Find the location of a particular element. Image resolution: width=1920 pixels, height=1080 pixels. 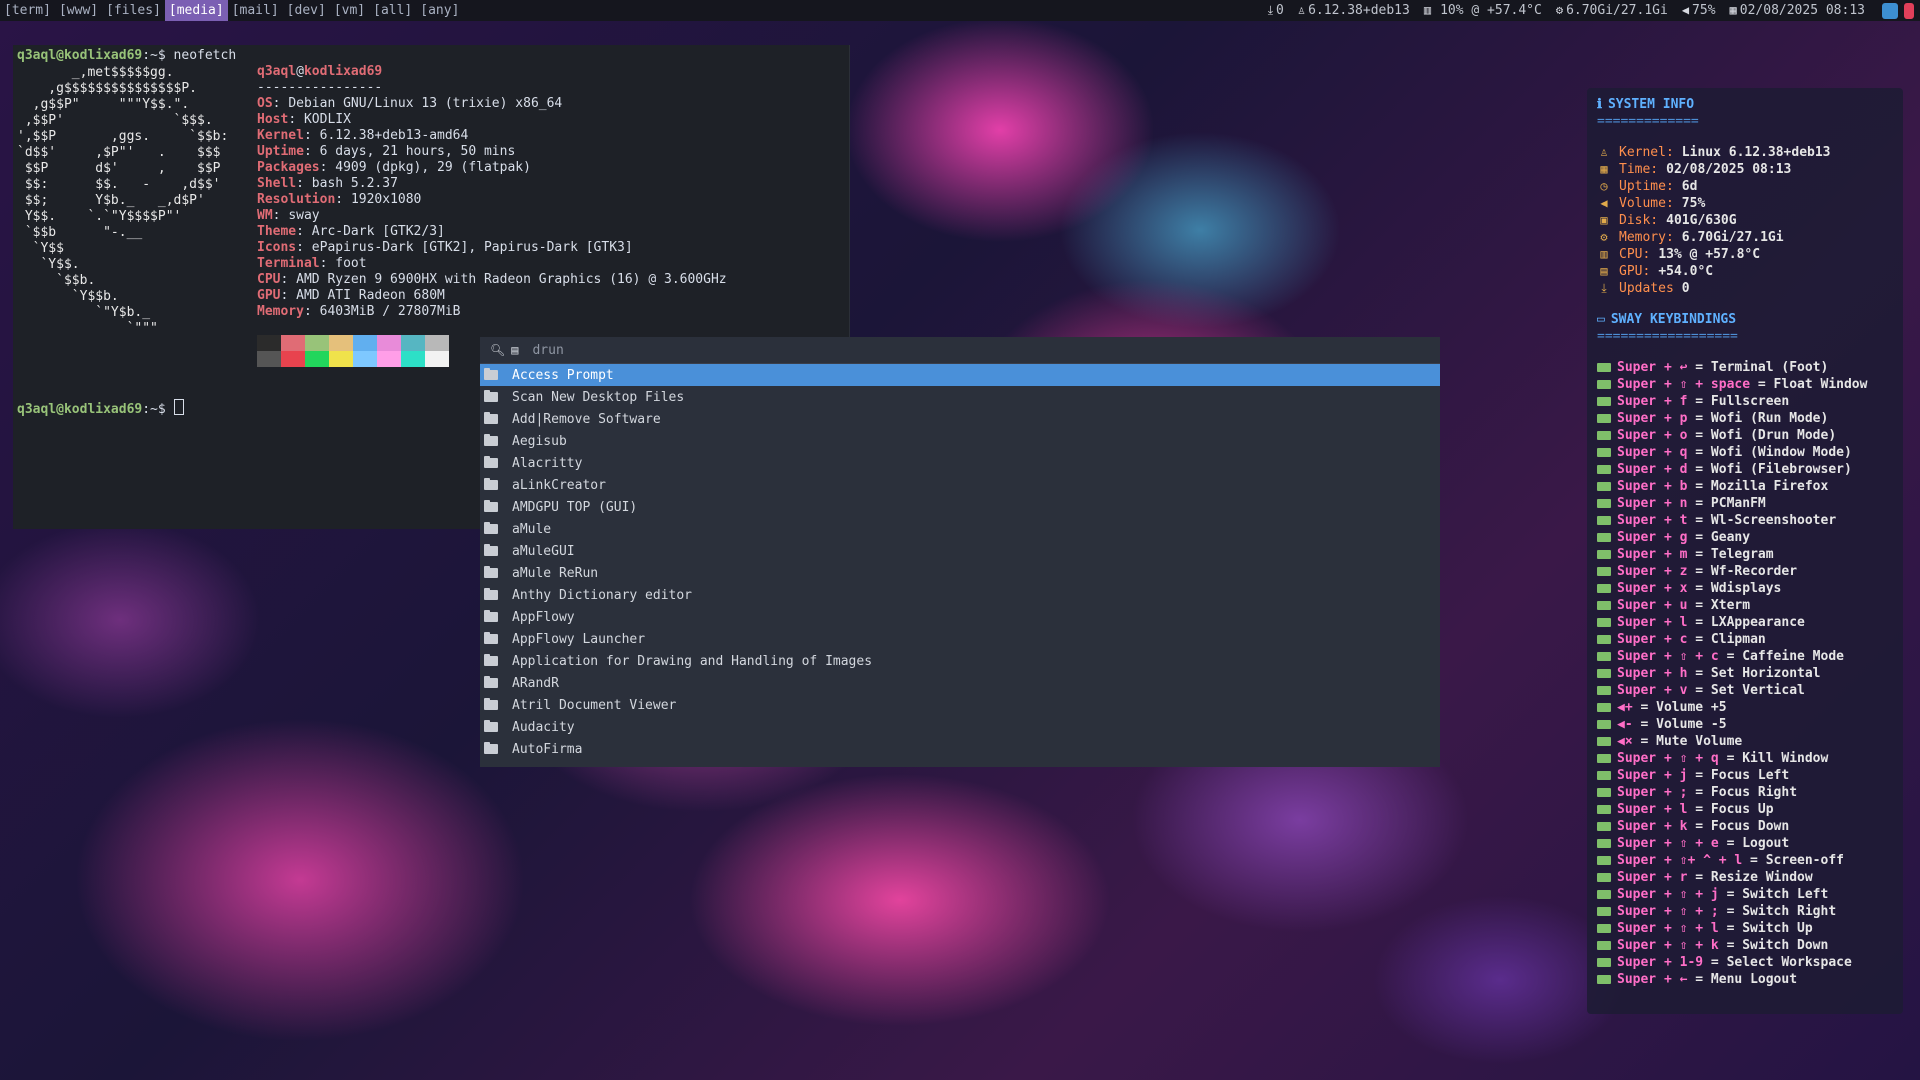

workspace-button: [any] is located at coordinates (439, 10).